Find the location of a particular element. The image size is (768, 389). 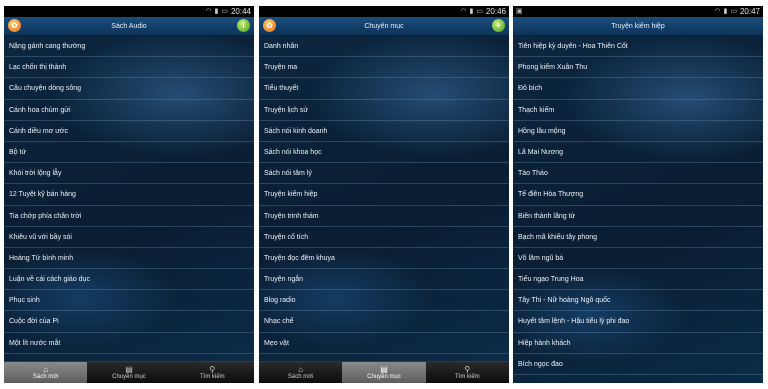

list-item: Luận về cái cách giáo dục is located at coordinates (129, 280).